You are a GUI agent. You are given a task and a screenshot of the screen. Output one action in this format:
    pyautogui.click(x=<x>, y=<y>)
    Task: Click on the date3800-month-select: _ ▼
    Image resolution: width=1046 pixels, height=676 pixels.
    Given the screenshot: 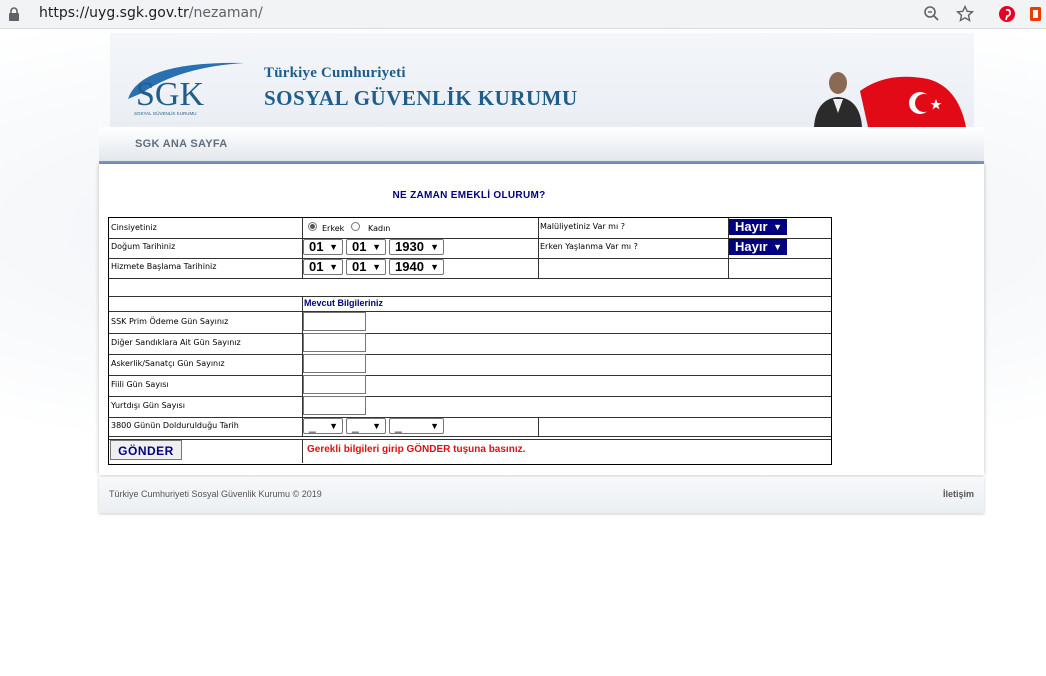 What is the action you would take?
    pyautogui.click(x=366, y=426)
    